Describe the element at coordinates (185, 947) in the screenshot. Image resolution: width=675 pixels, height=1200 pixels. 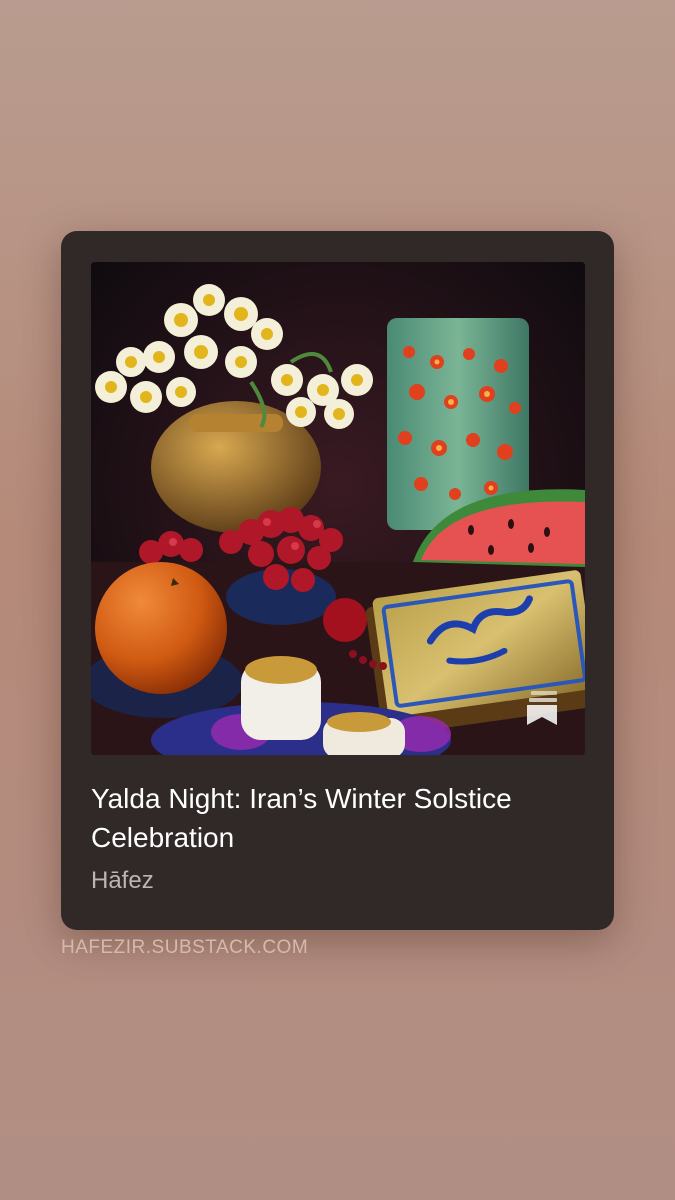
I see `source-domain: HAFEZIR.SUBSTACK.COM` at that location.